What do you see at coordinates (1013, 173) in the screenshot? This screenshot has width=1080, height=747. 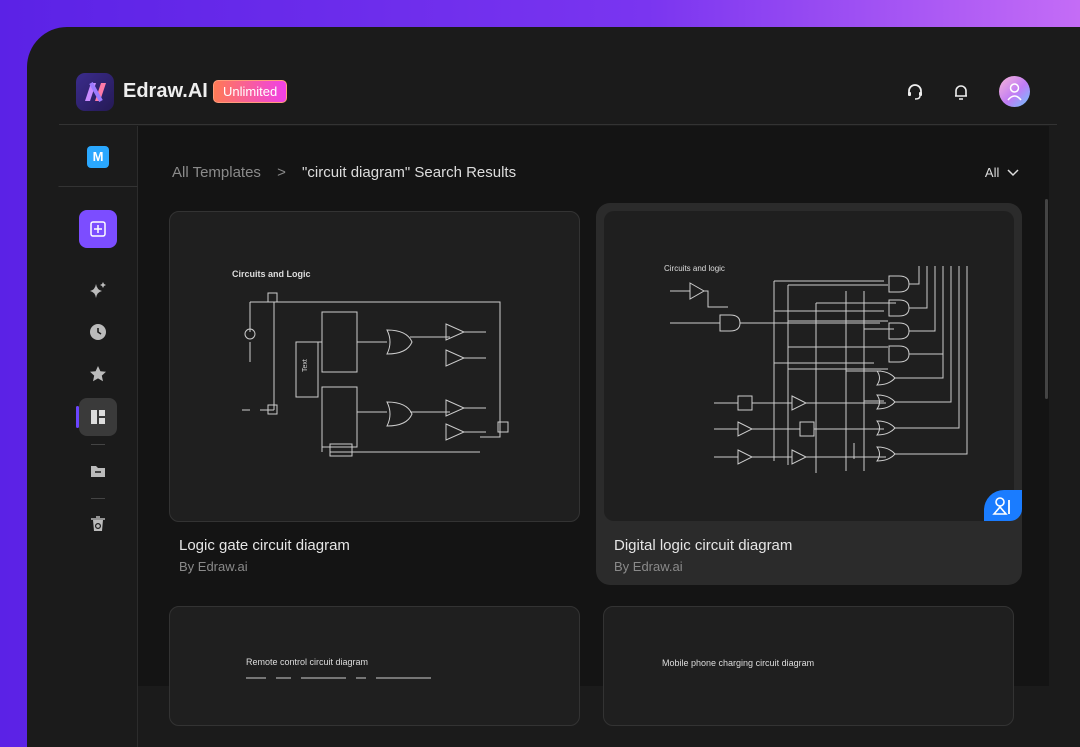 I see `chevron-down-icon` at bounding box center [1013, 173].